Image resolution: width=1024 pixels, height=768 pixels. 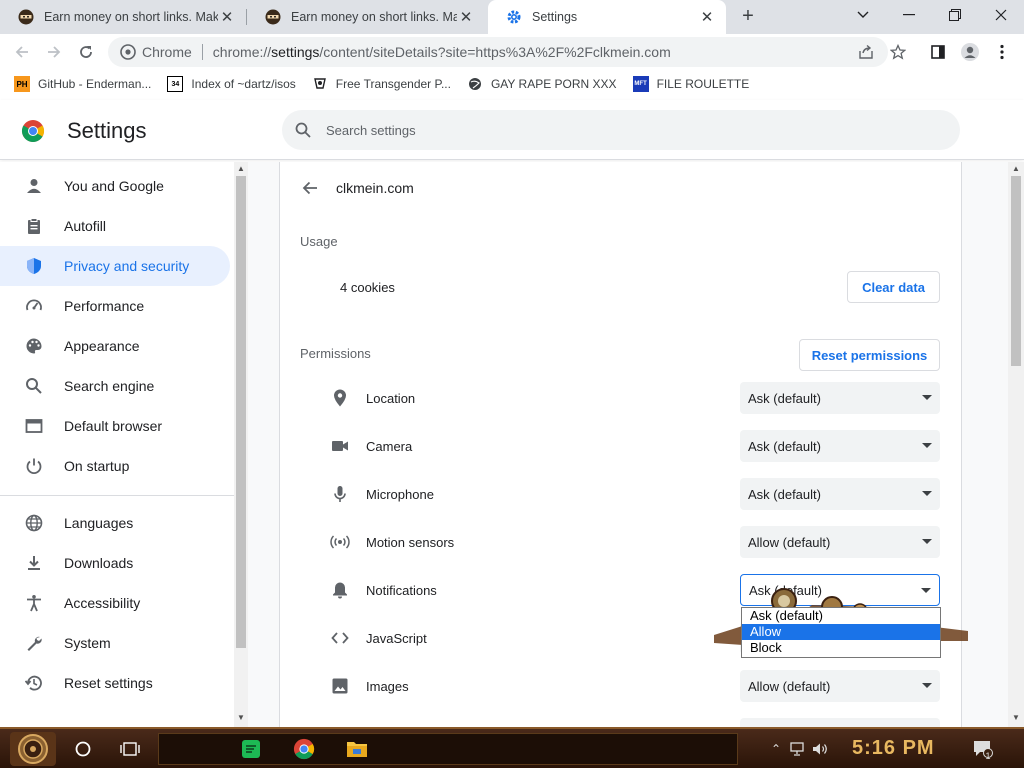 I want to click on images-select: Allow (default), so click(x=840, y=686).